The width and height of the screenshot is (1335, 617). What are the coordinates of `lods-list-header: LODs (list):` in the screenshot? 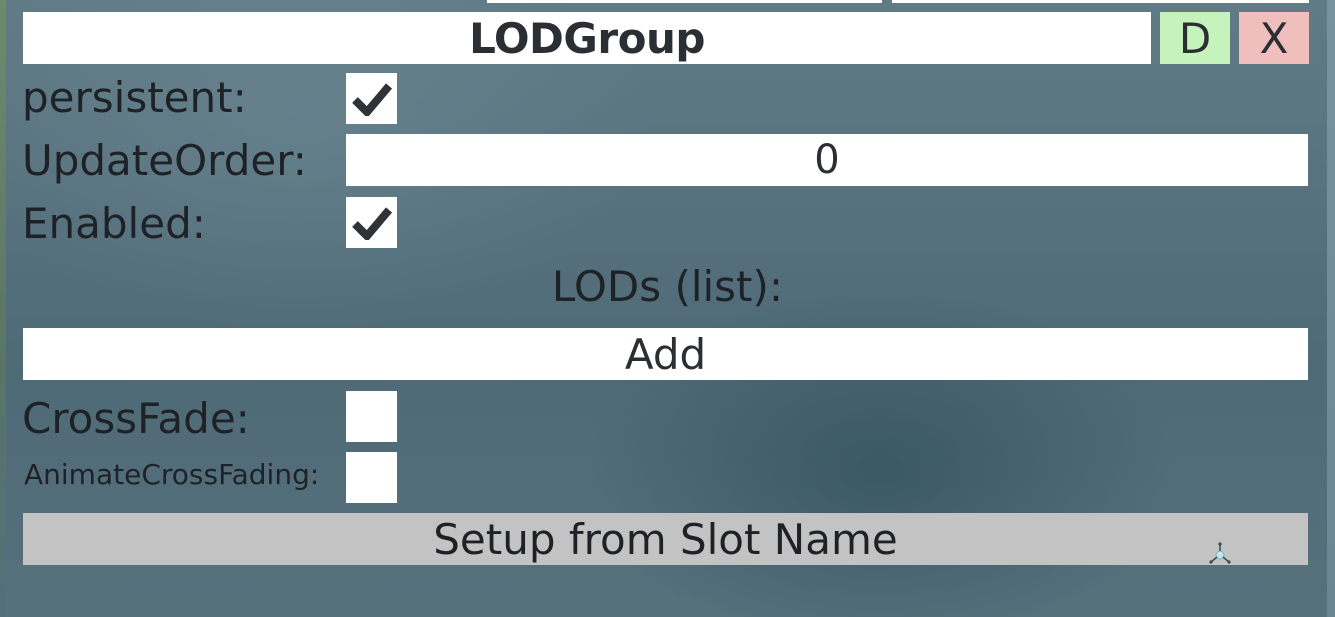 It's located at (667, 286).